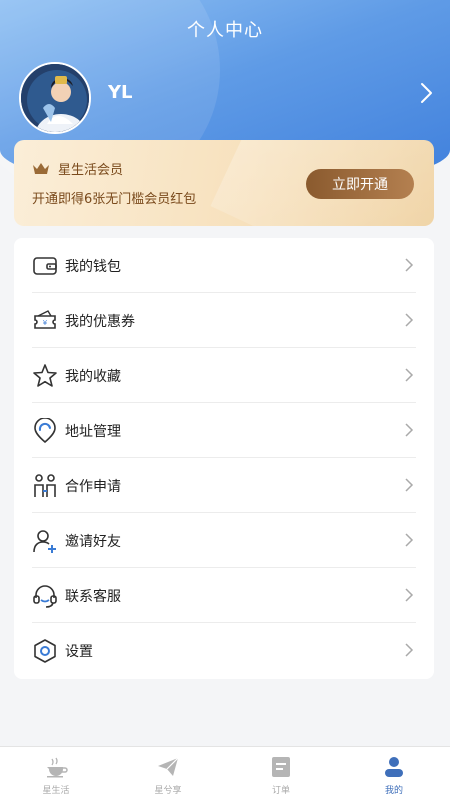 The image size is (450, 800). Describe the element at coordinates (93, 487) in the screenshot. I see `menu-item-label: 合作申请` at that location.